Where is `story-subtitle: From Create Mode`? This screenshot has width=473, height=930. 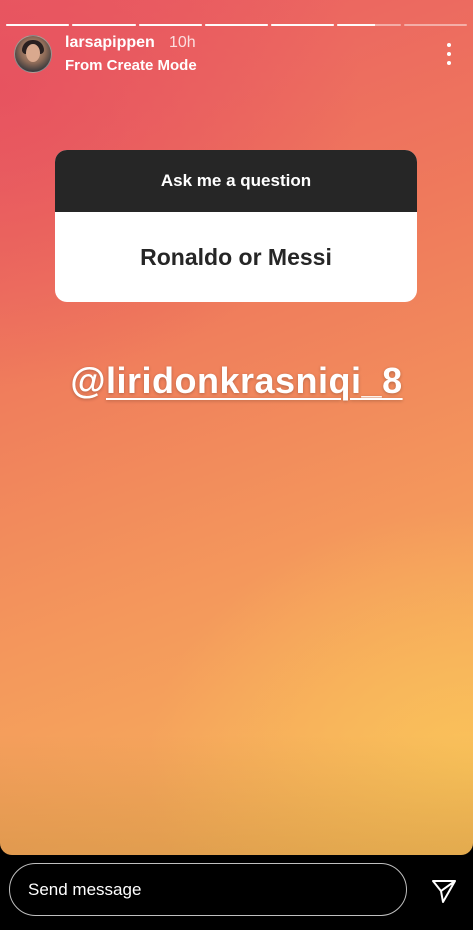 story-subtitle: From Create Mode is located at coordinates (131, 65).